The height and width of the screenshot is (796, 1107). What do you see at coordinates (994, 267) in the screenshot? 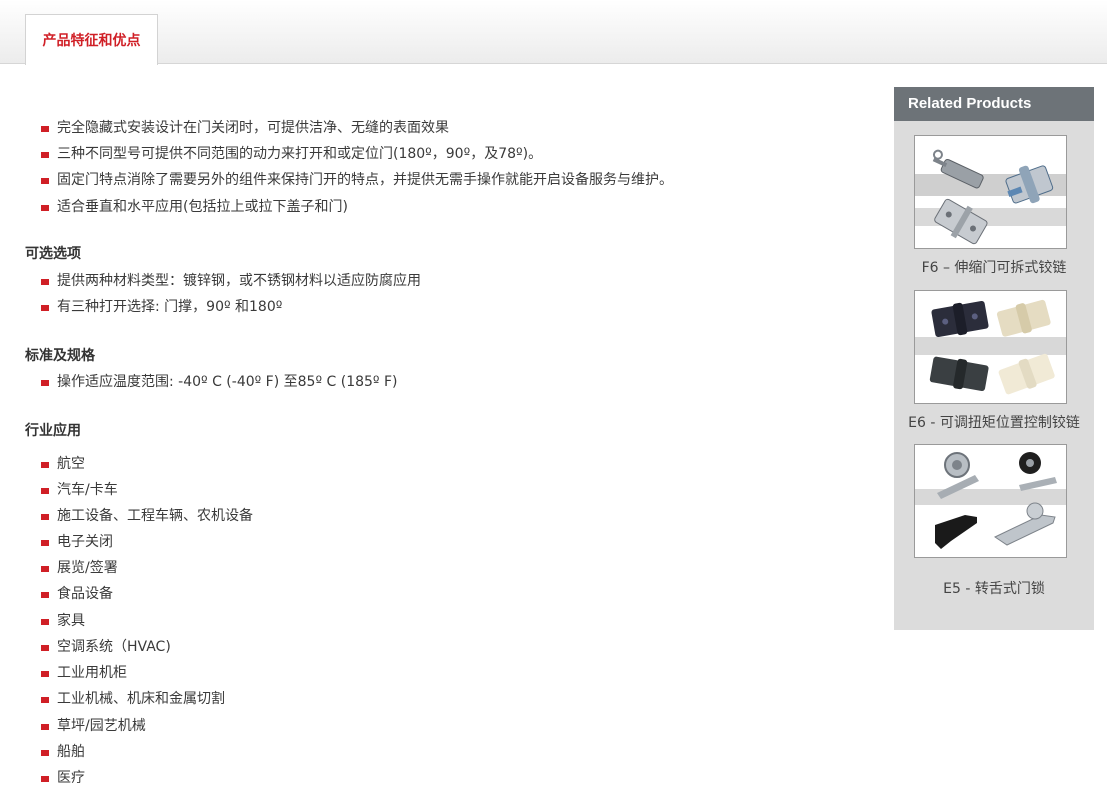
I see `related-product-label: F6 – 伸缩门可拆式铰链` at bounding box center [994, 267].